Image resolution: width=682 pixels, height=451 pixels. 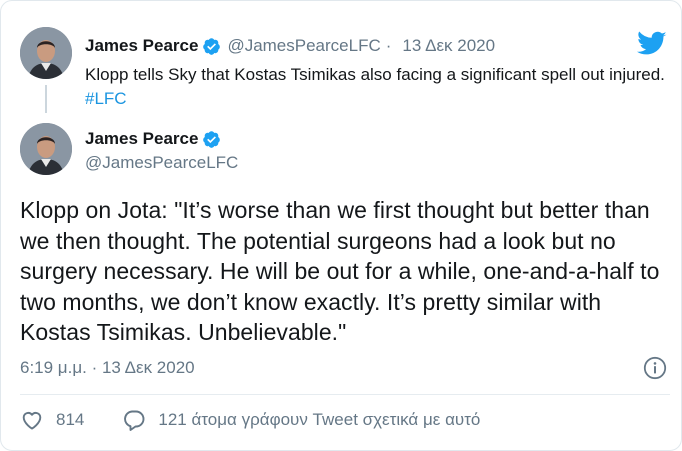 I want to click on main-author-name: James Pearce, so click(x=141, y=139).